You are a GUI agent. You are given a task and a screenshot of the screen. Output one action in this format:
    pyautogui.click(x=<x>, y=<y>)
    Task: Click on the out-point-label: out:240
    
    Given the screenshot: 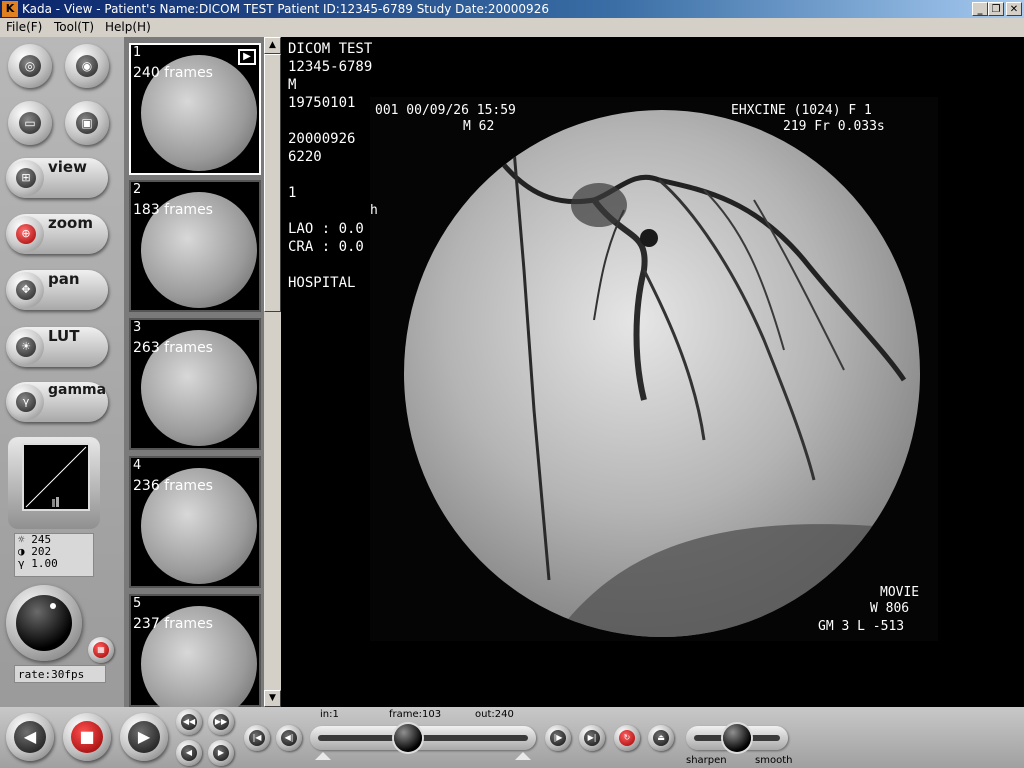 What is the action you would take?
    pyautogui.click(x=494, y=714)
    